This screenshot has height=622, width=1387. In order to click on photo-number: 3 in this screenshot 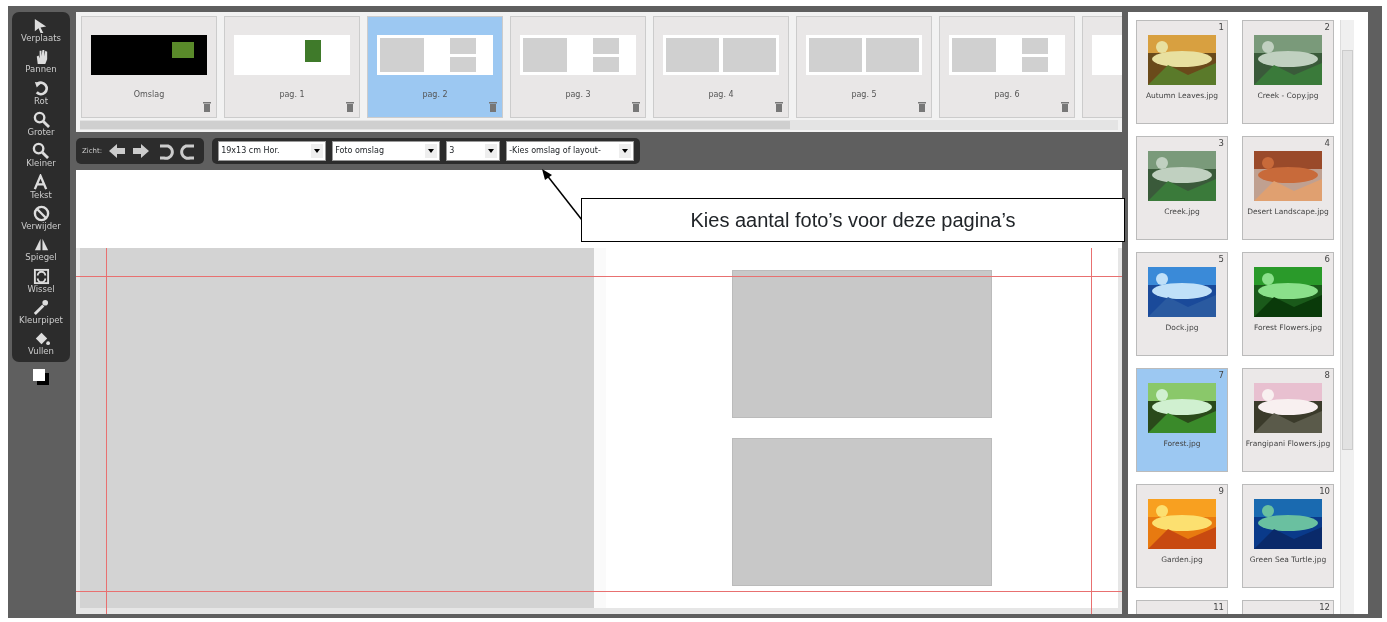, I will do `click(1221, 143)`.